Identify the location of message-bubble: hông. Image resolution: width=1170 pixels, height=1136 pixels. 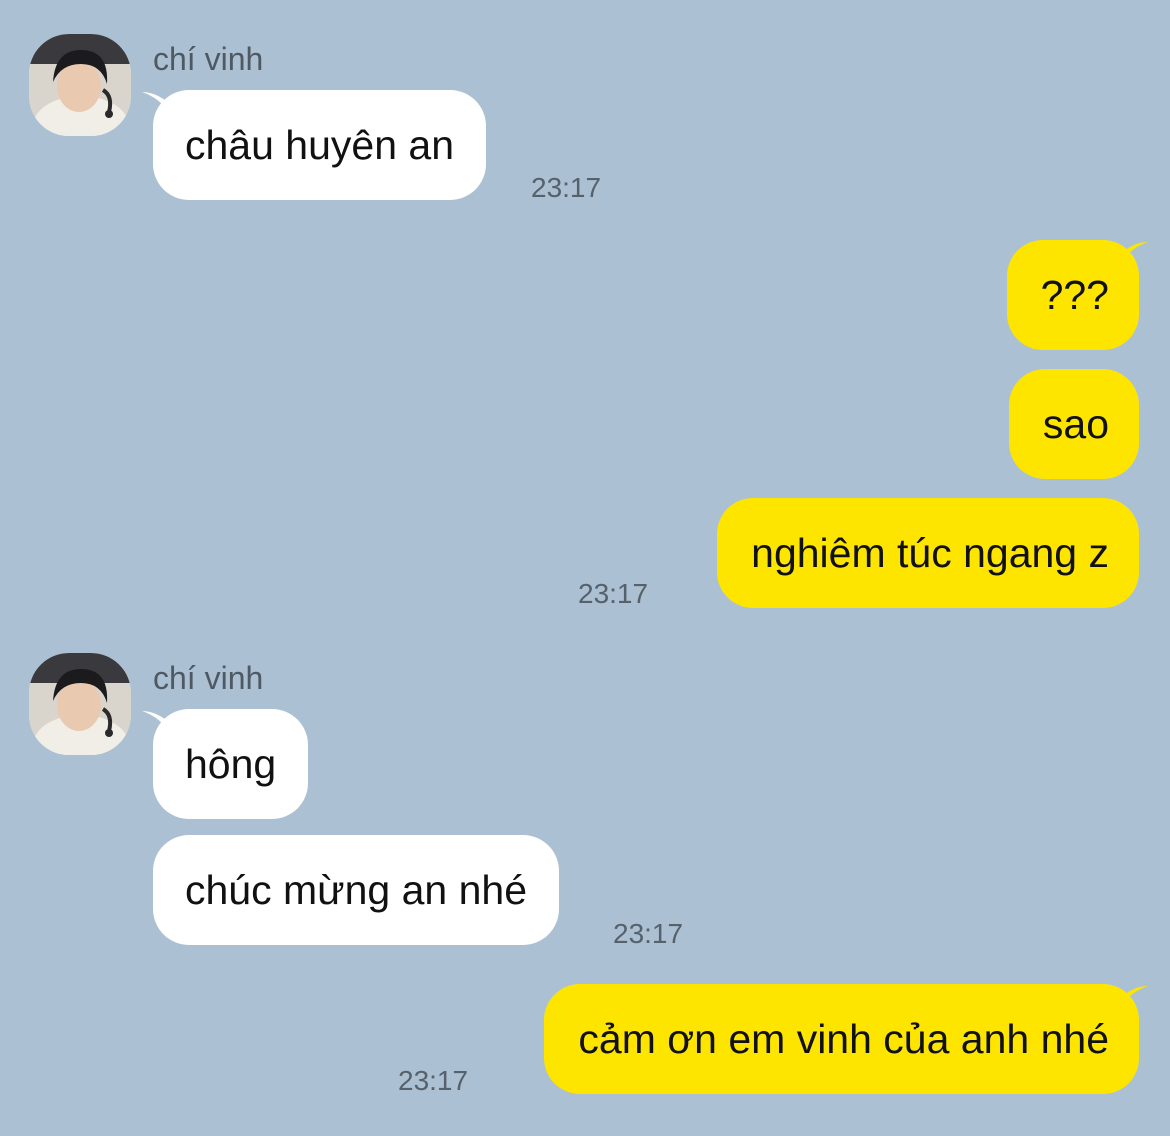
(231, 764).